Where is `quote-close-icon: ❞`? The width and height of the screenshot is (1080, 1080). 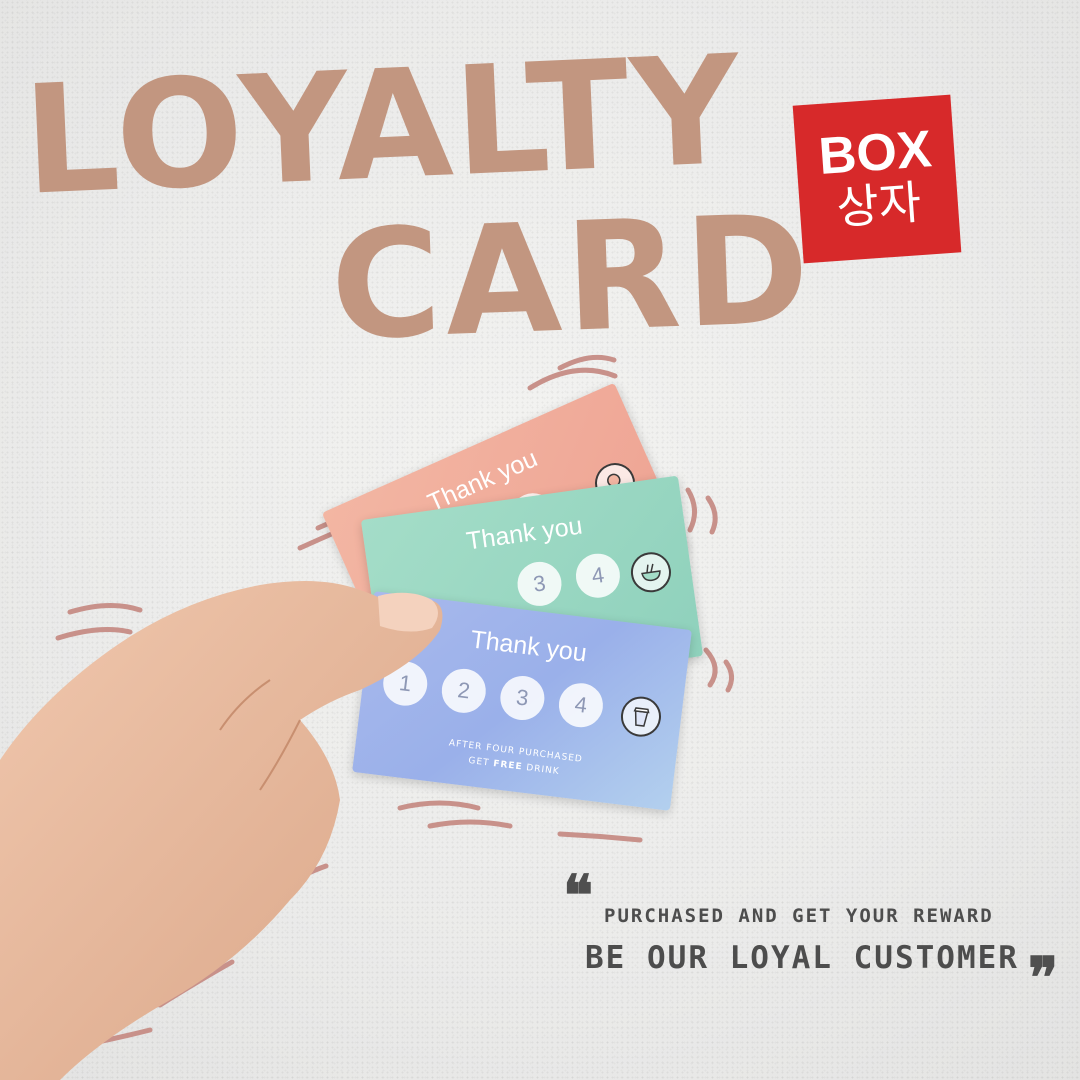
quote-close-icon: ❞ is located at coordinates (1043, 978).